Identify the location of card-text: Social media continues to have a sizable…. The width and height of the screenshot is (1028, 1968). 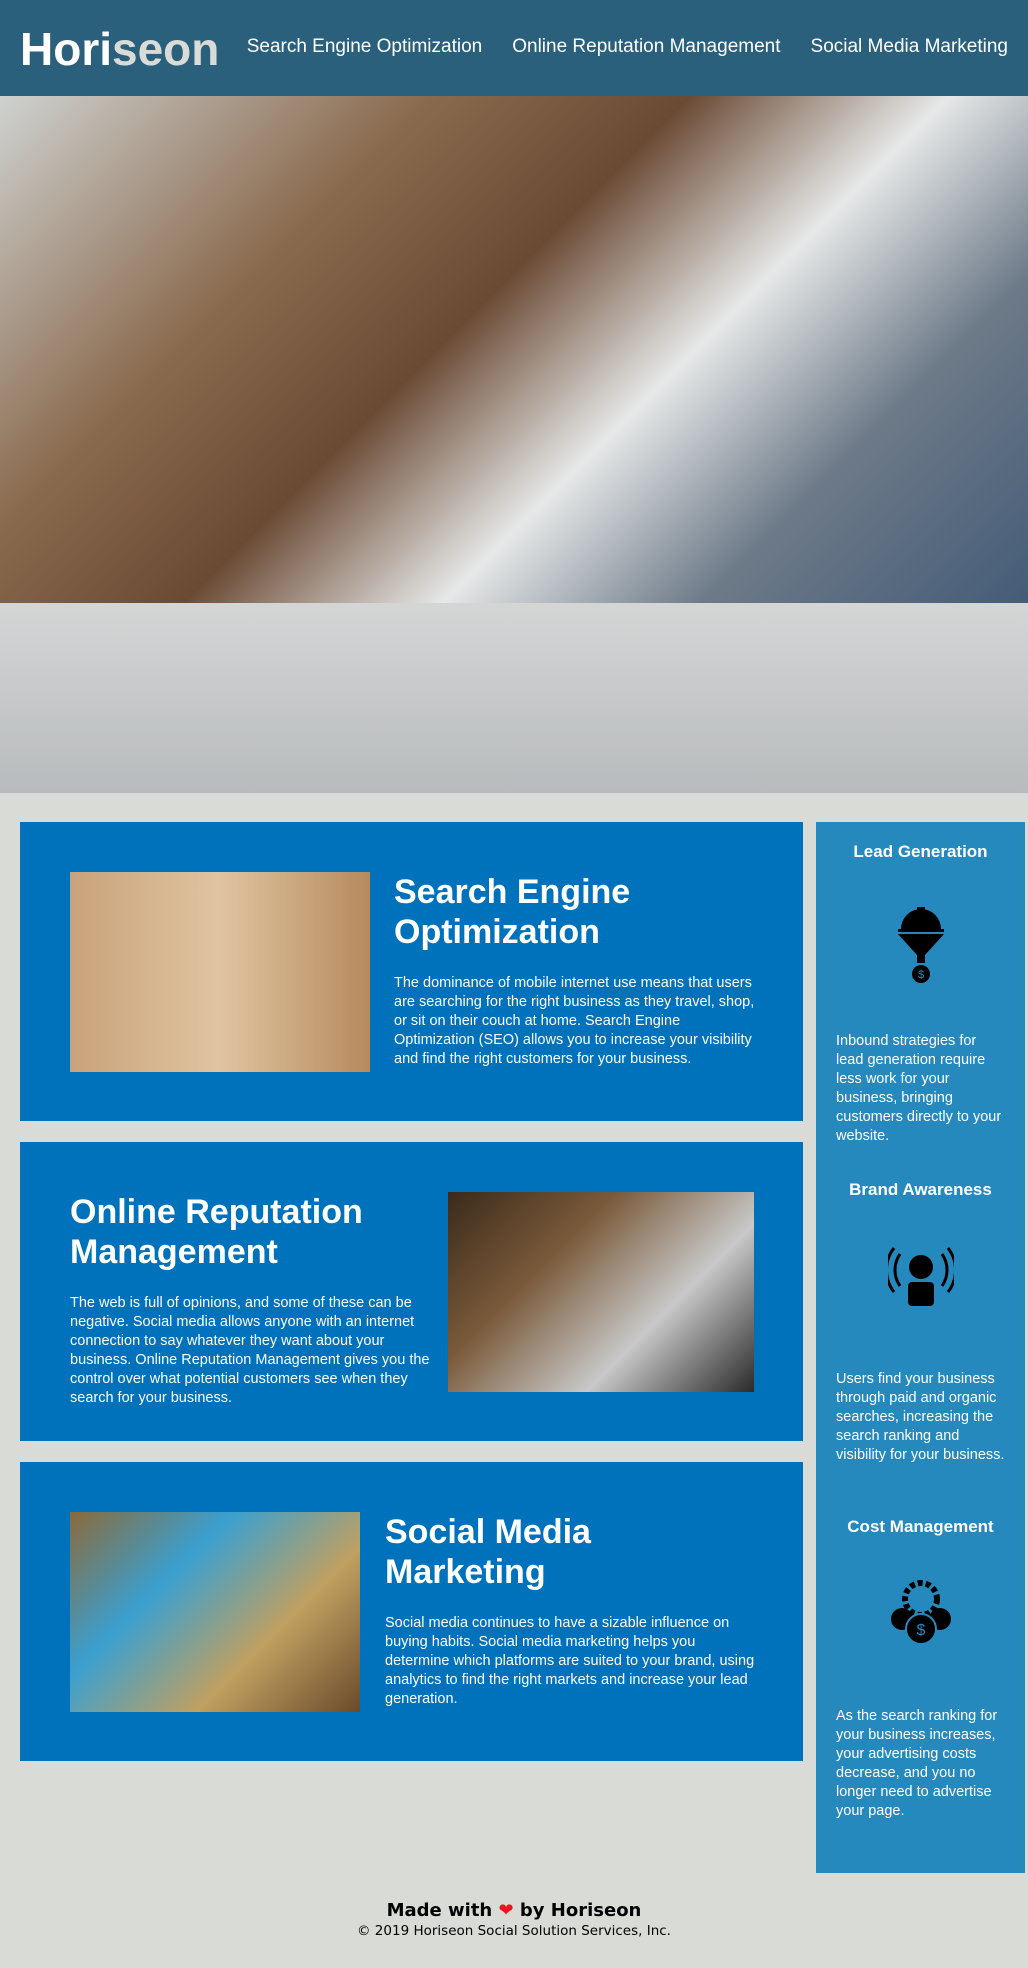
(570, 1661).